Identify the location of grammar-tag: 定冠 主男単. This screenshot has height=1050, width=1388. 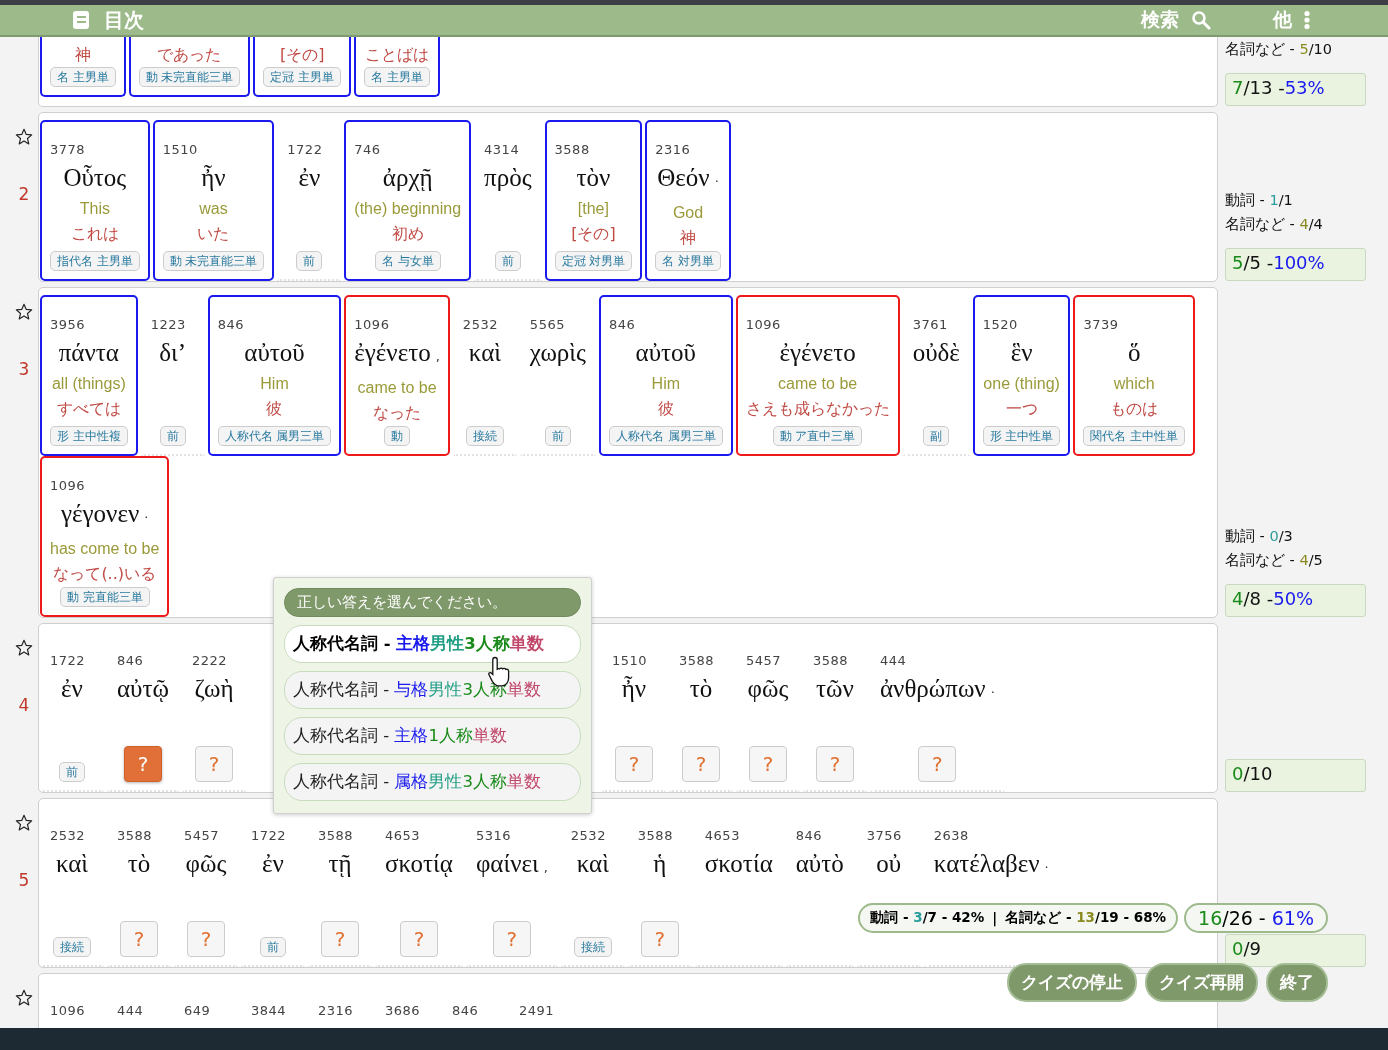
(302, 77).